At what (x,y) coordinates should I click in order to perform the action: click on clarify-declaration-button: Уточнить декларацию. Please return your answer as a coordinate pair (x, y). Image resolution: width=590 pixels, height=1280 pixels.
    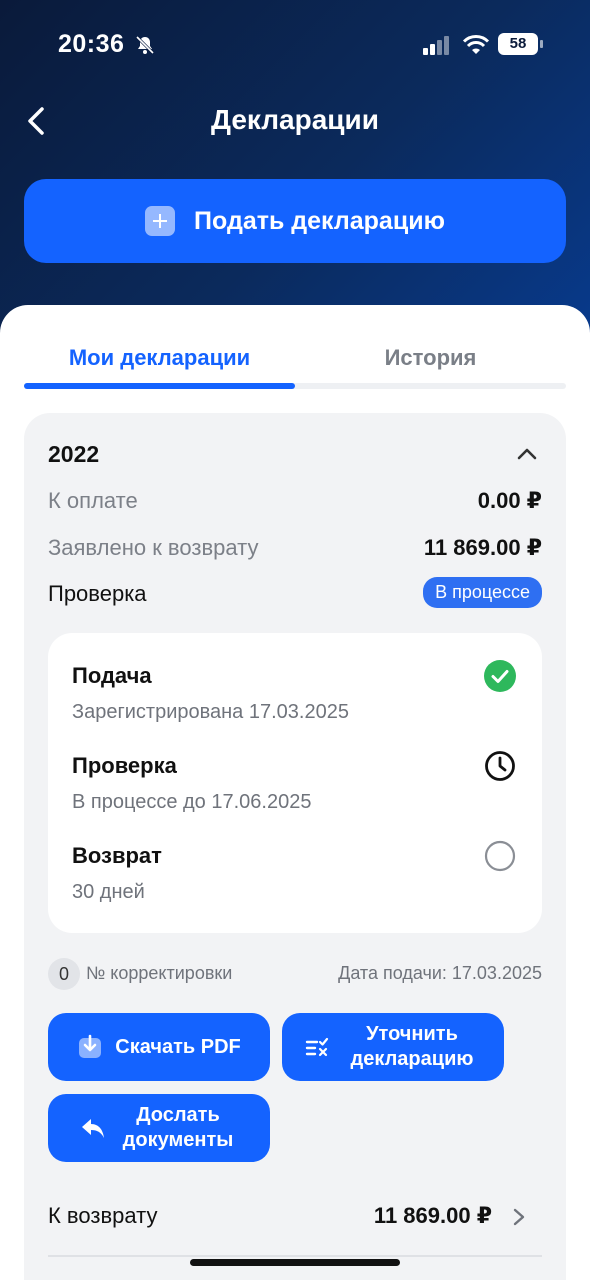
    Looking at the image, I should click on (393, 1047).